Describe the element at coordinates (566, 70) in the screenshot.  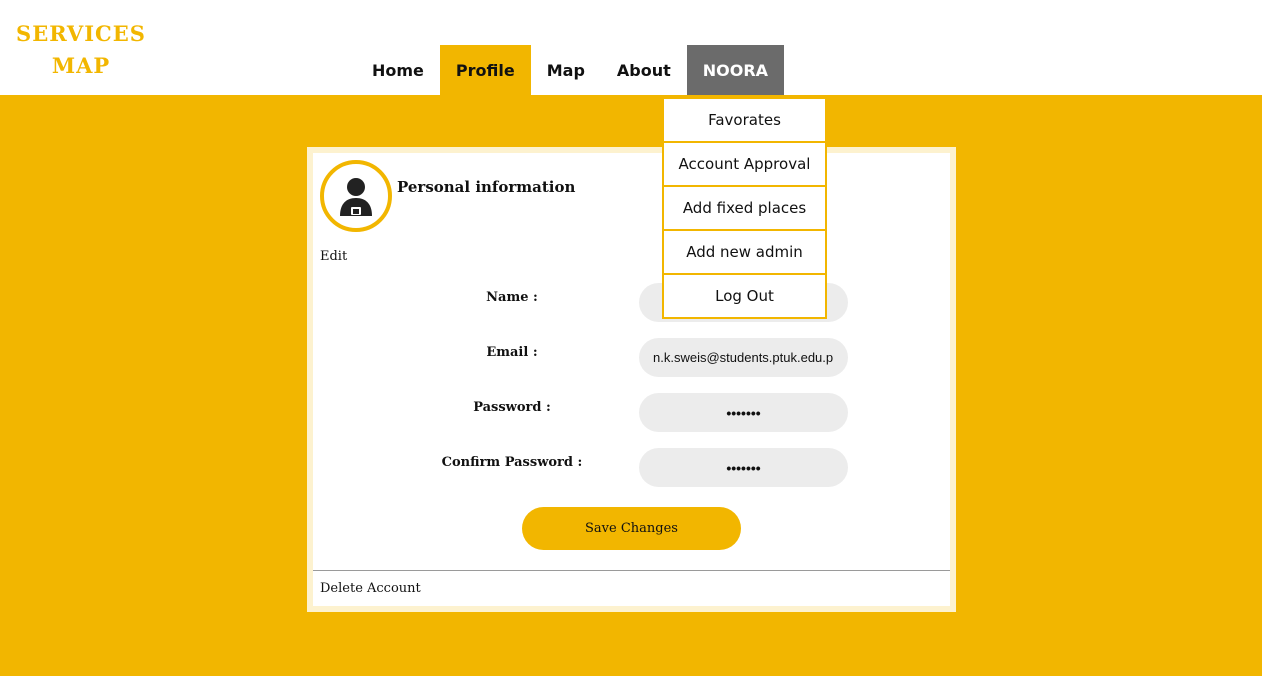
I see `nav-map: Map` at that location.